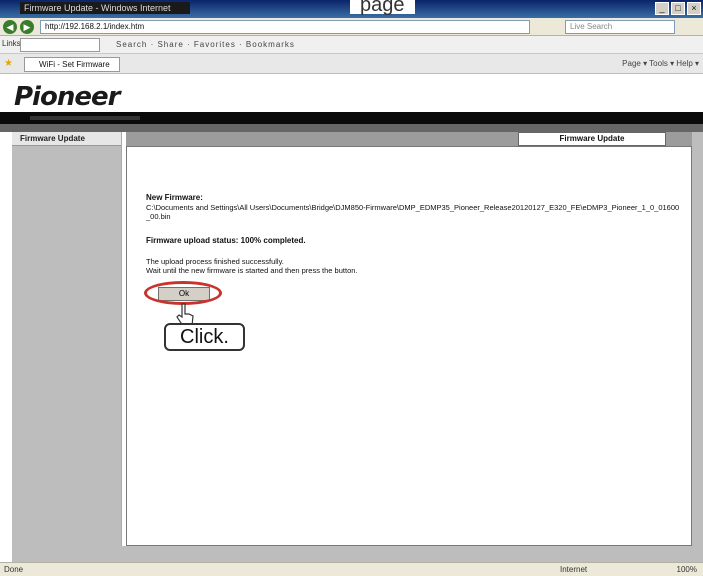 This screenshot has height=576, width=703. Describe the element at coordinates (351, 118) in the screenshot. I see `header-black-bar` at that location.